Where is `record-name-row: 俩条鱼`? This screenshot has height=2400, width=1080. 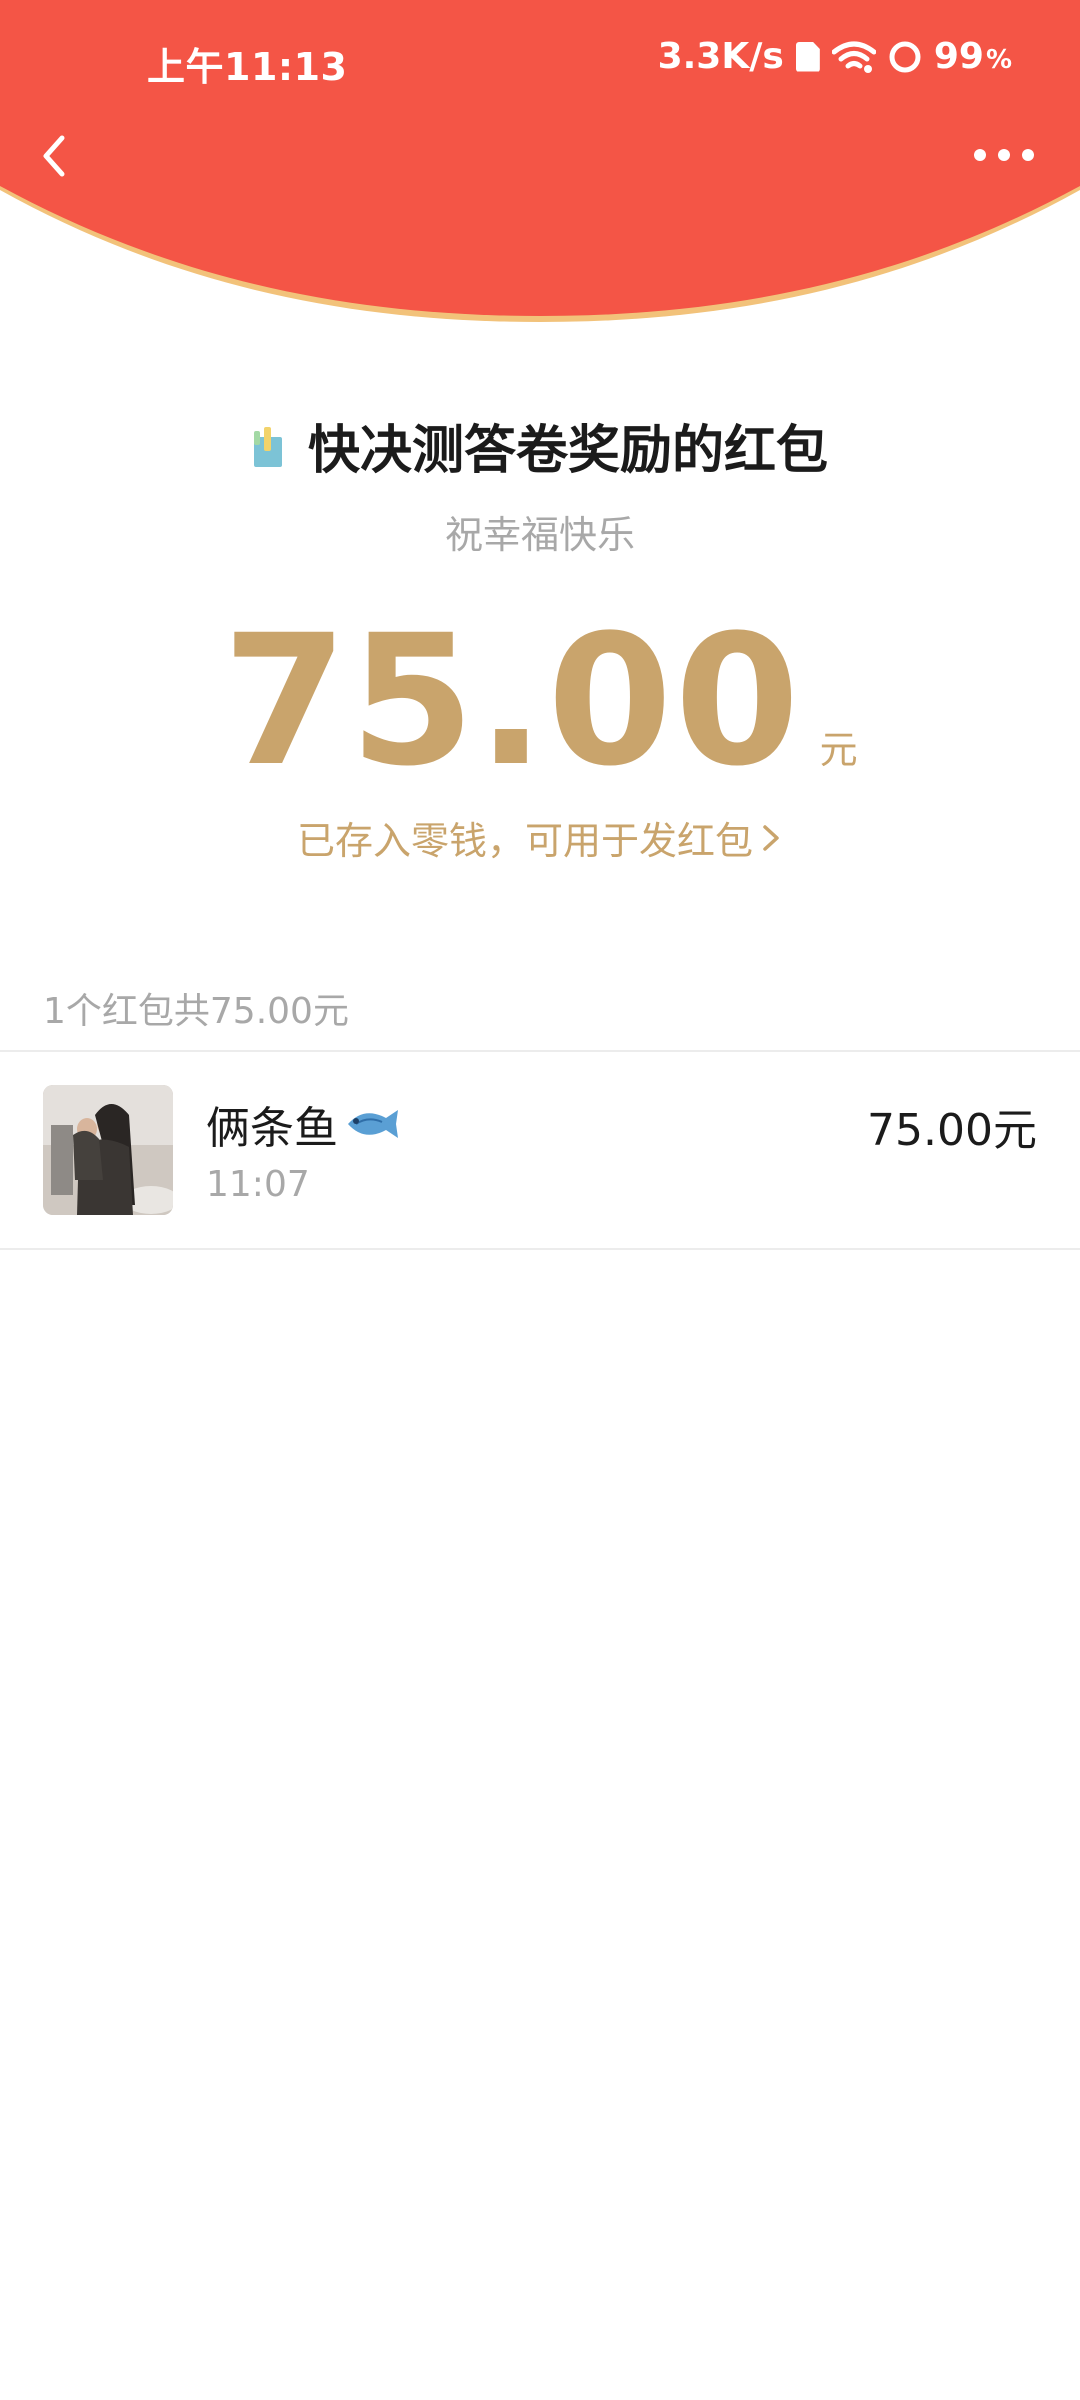 record-name-row: 俩条鱼 is located at coordinates (304, 1124).